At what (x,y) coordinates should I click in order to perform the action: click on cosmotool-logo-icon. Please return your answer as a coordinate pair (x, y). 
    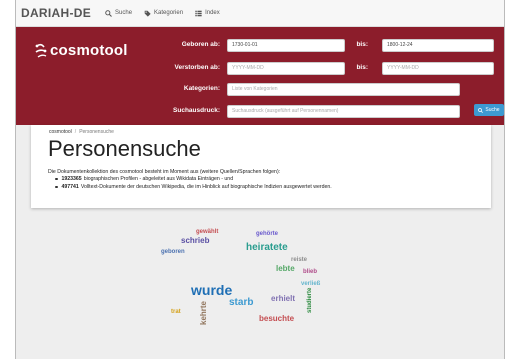
    Looking at the image, I should click on (41, 50).